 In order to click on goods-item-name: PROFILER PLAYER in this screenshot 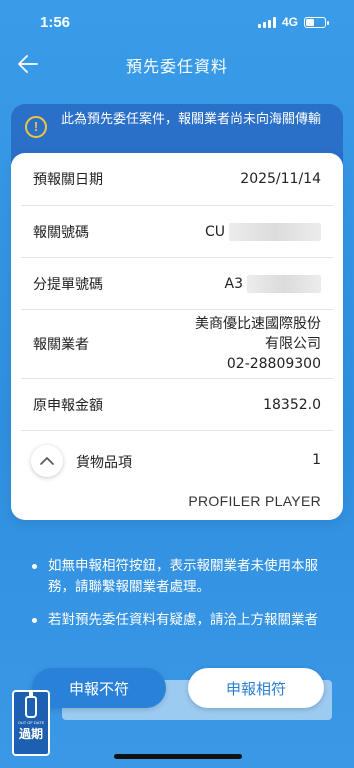, I will do `click(254, 501)`.